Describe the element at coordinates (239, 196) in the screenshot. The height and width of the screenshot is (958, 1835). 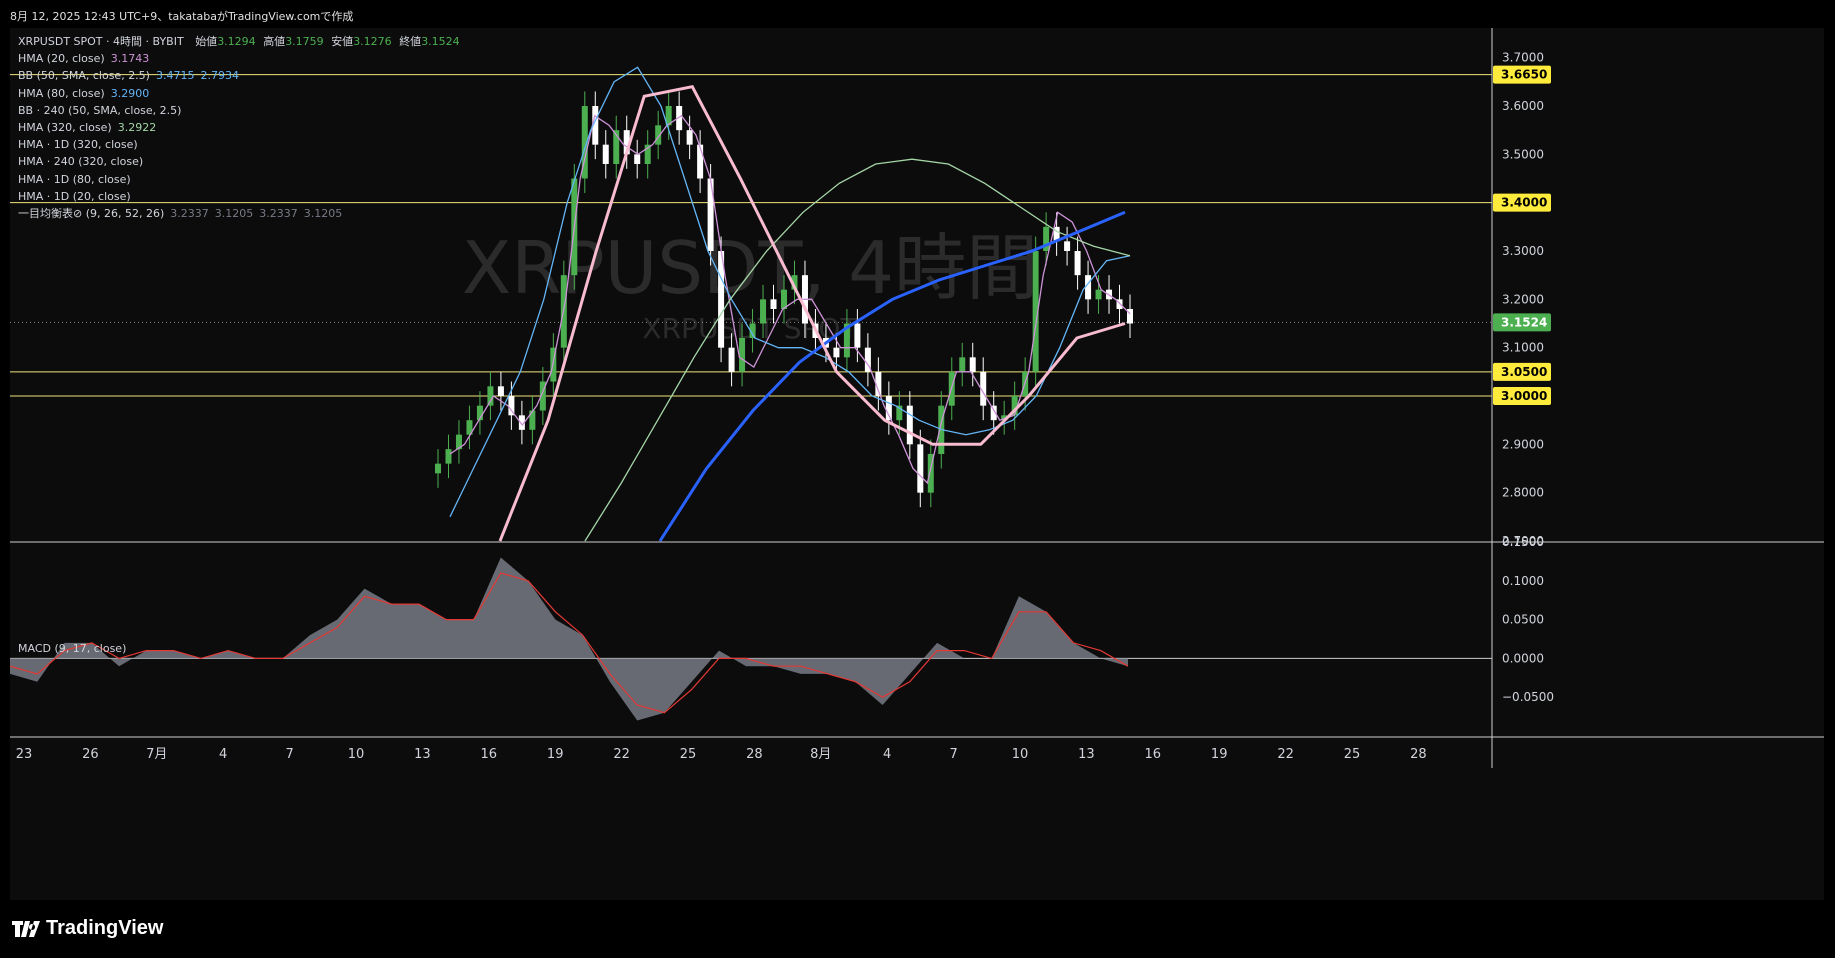
I see `legend-row: HMA · 1D (20, close)` at that location.